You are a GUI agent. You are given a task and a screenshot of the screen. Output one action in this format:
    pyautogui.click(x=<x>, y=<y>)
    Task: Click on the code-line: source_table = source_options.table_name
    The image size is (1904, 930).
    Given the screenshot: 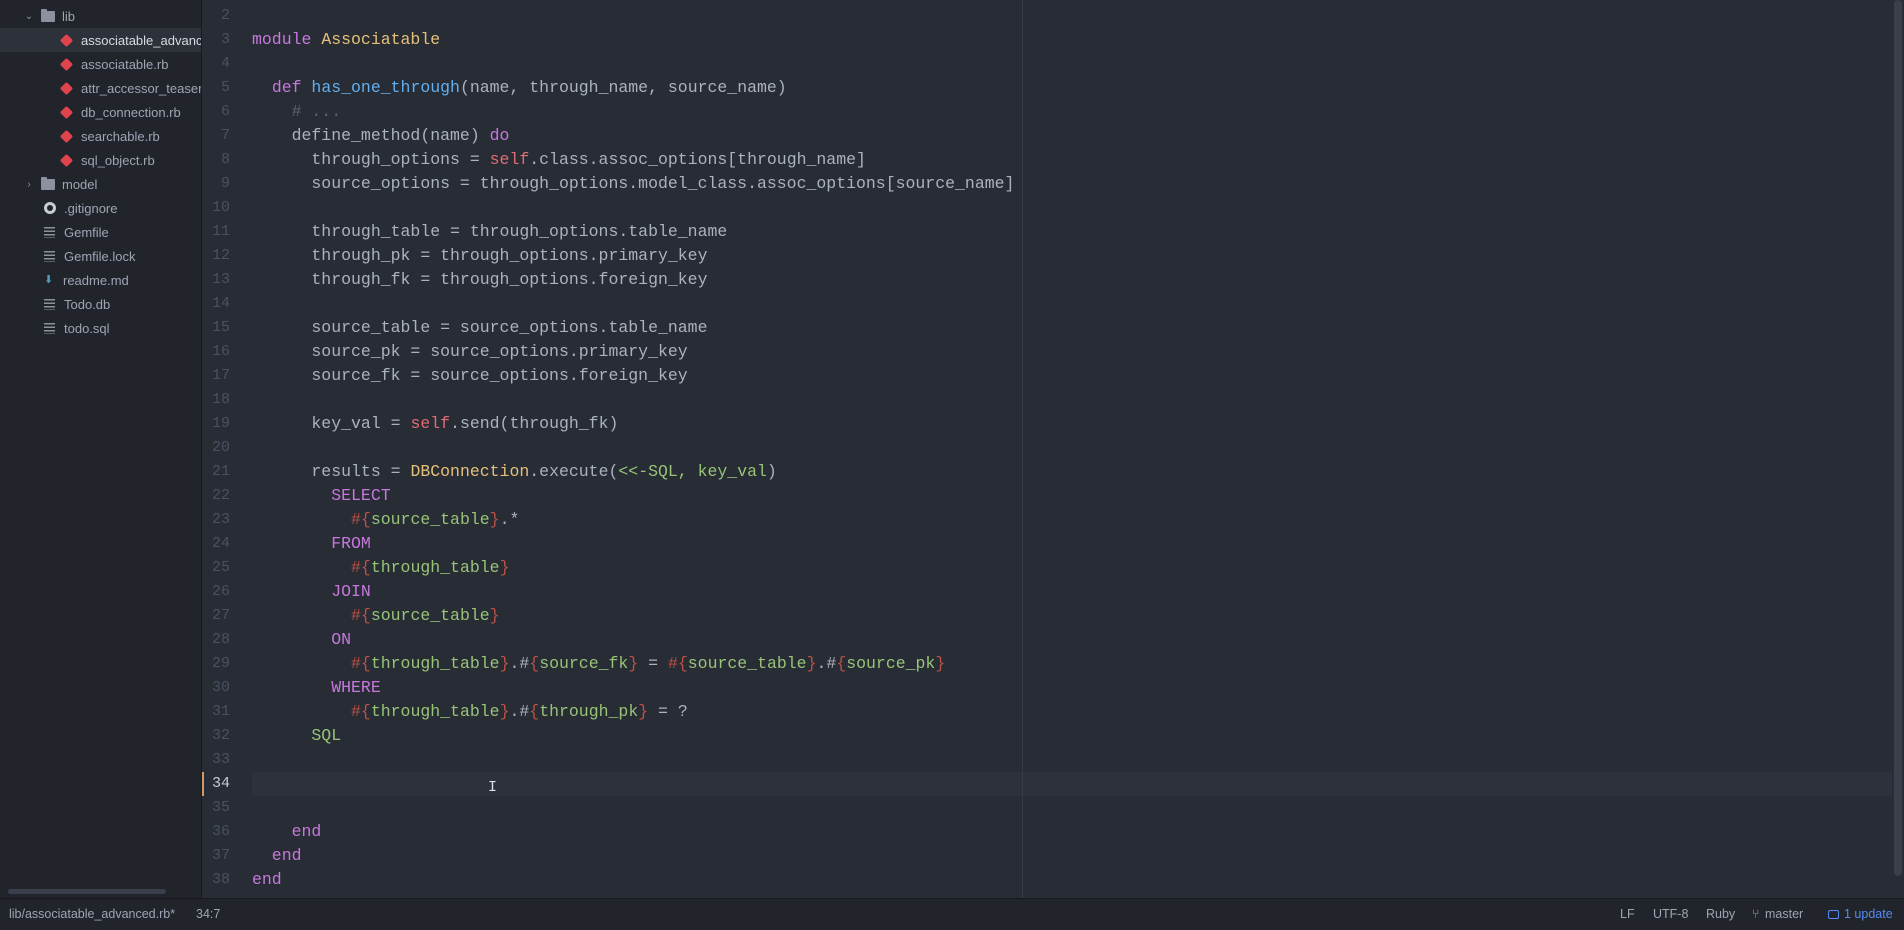 What is the action you would take?
    pyautogui.click(x=479, y=328)
    